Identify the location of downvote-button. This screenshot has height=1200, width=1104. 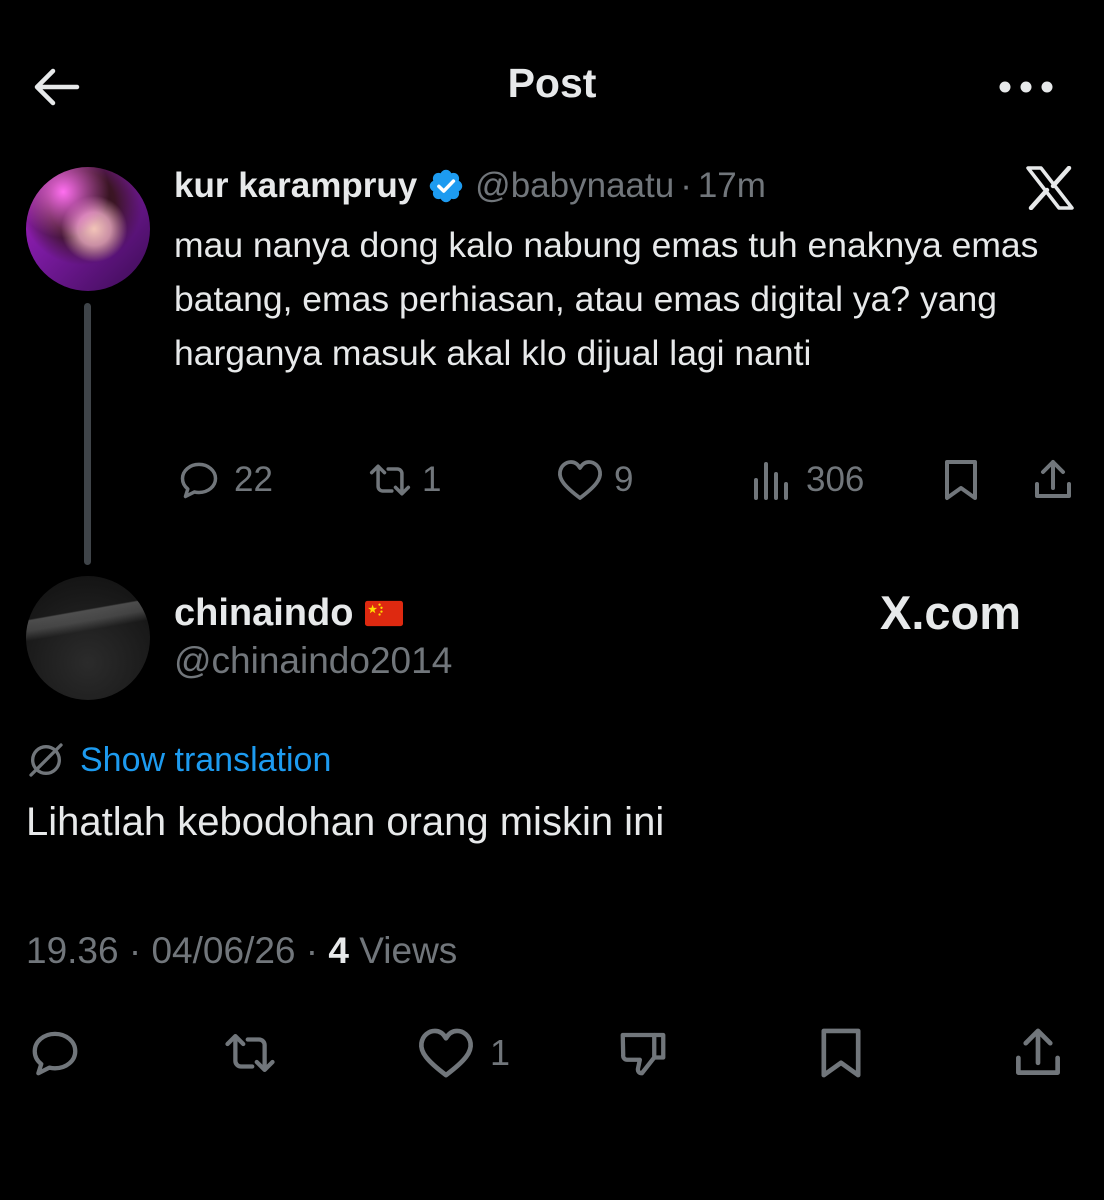
(643, 1053).